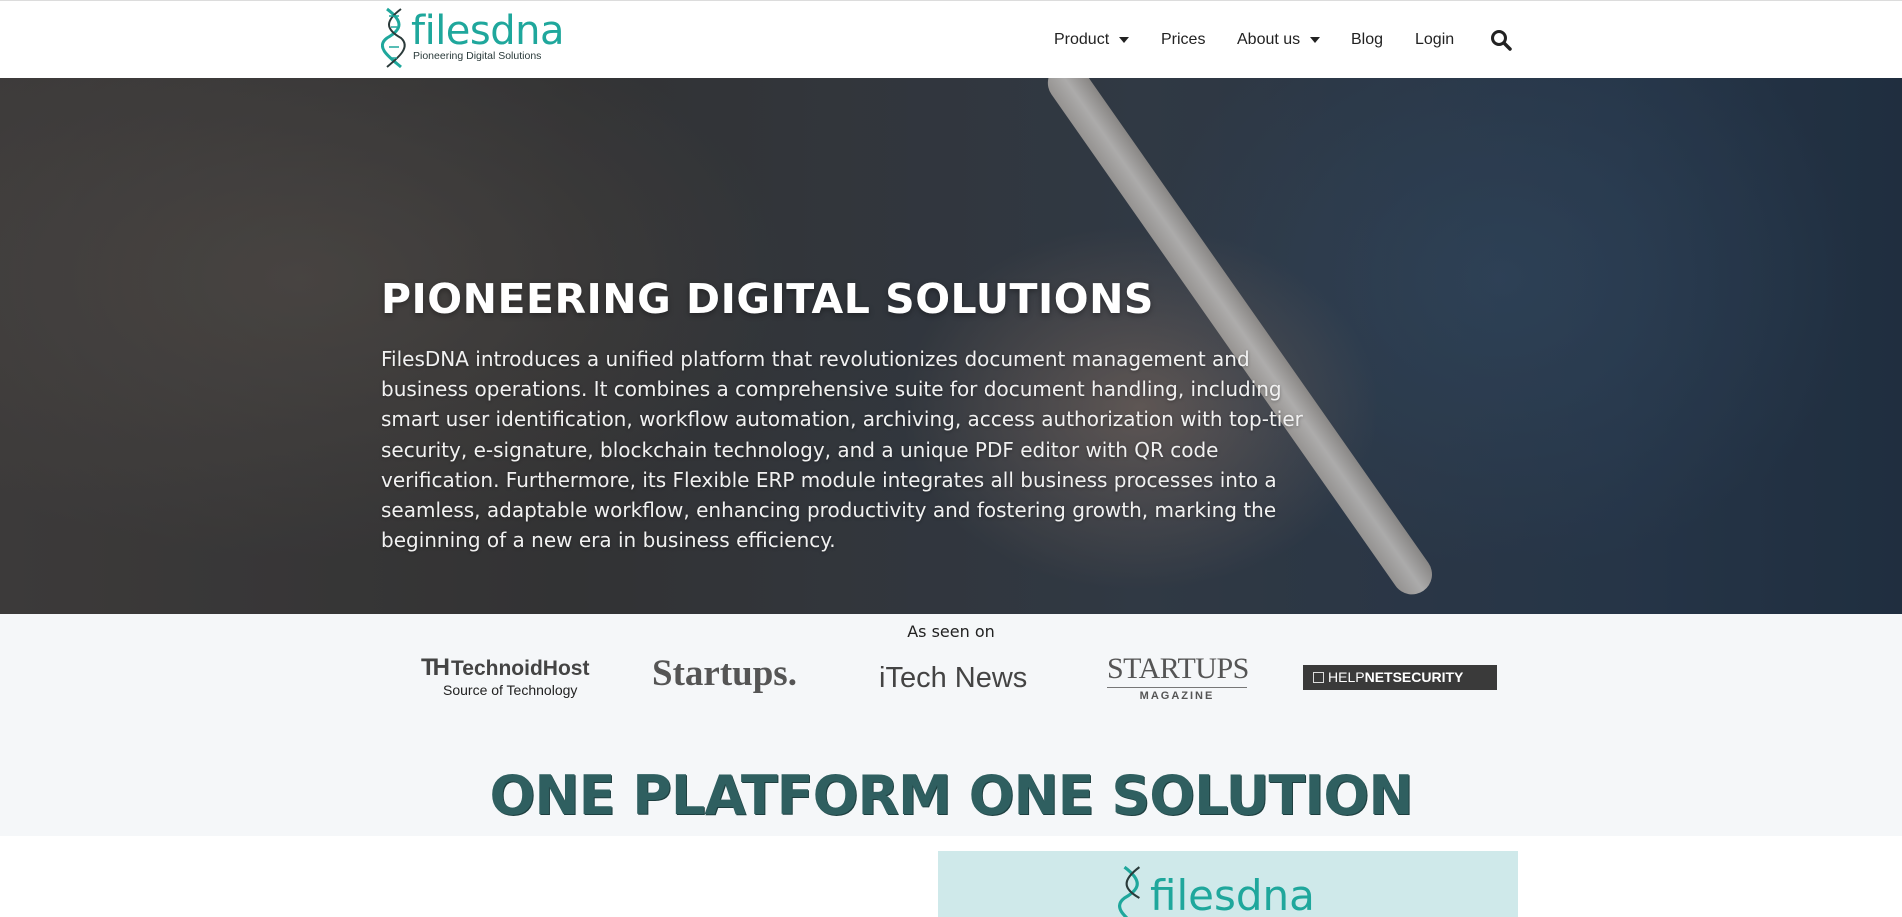 This screenshot has height=917, width=1902. I want to click on search-icon, so click(1501, 40).